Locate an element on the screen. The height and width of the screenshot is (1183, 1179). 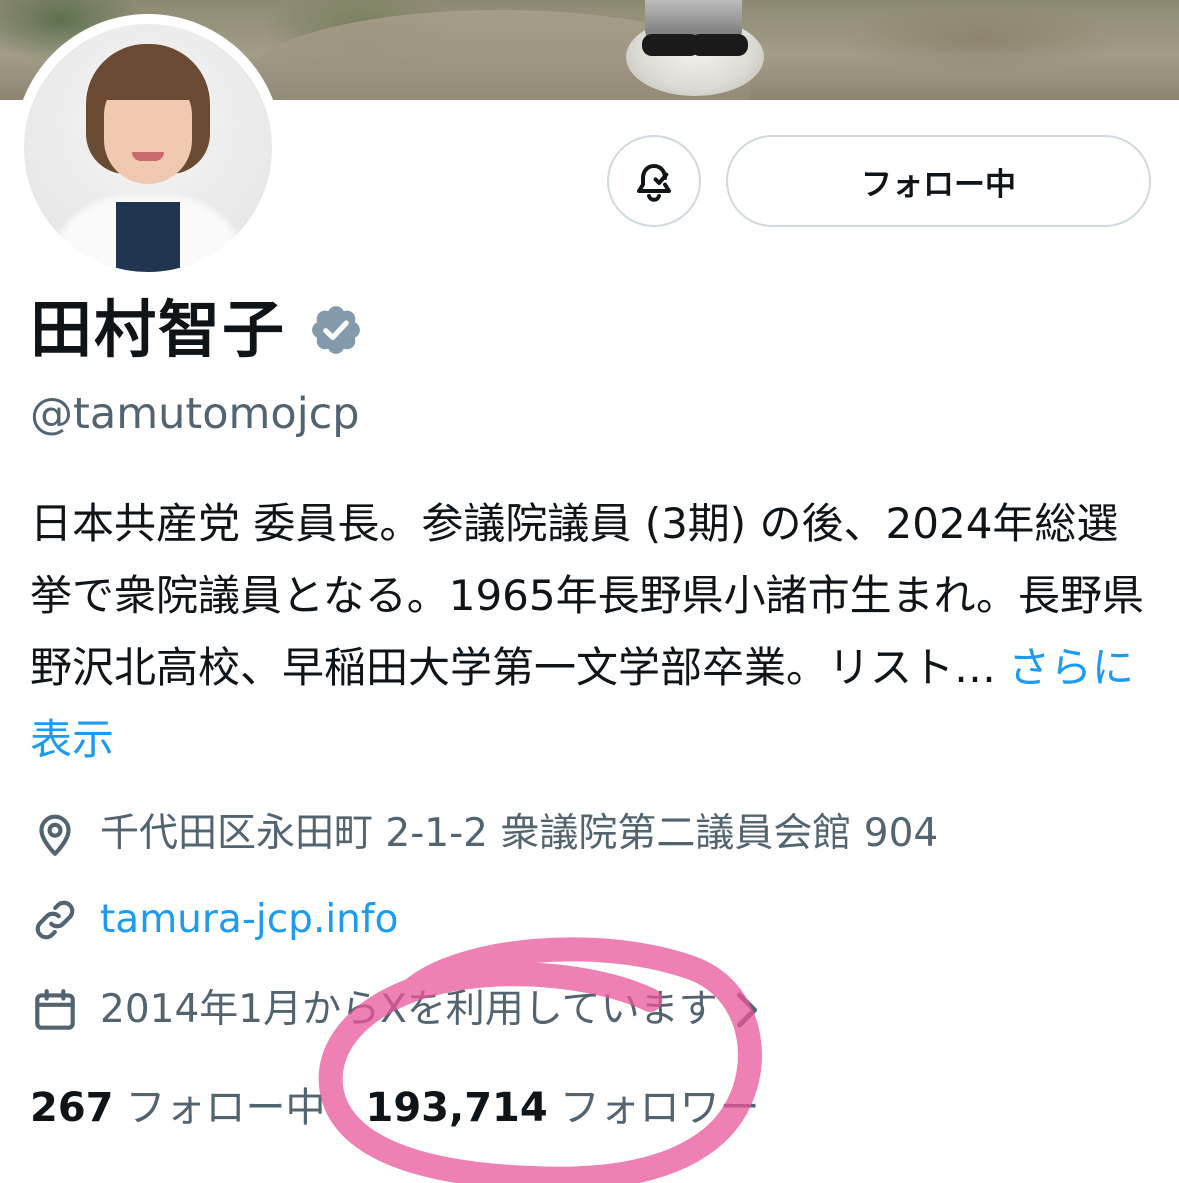
profile-avatar is located at coordinates (148, 148).